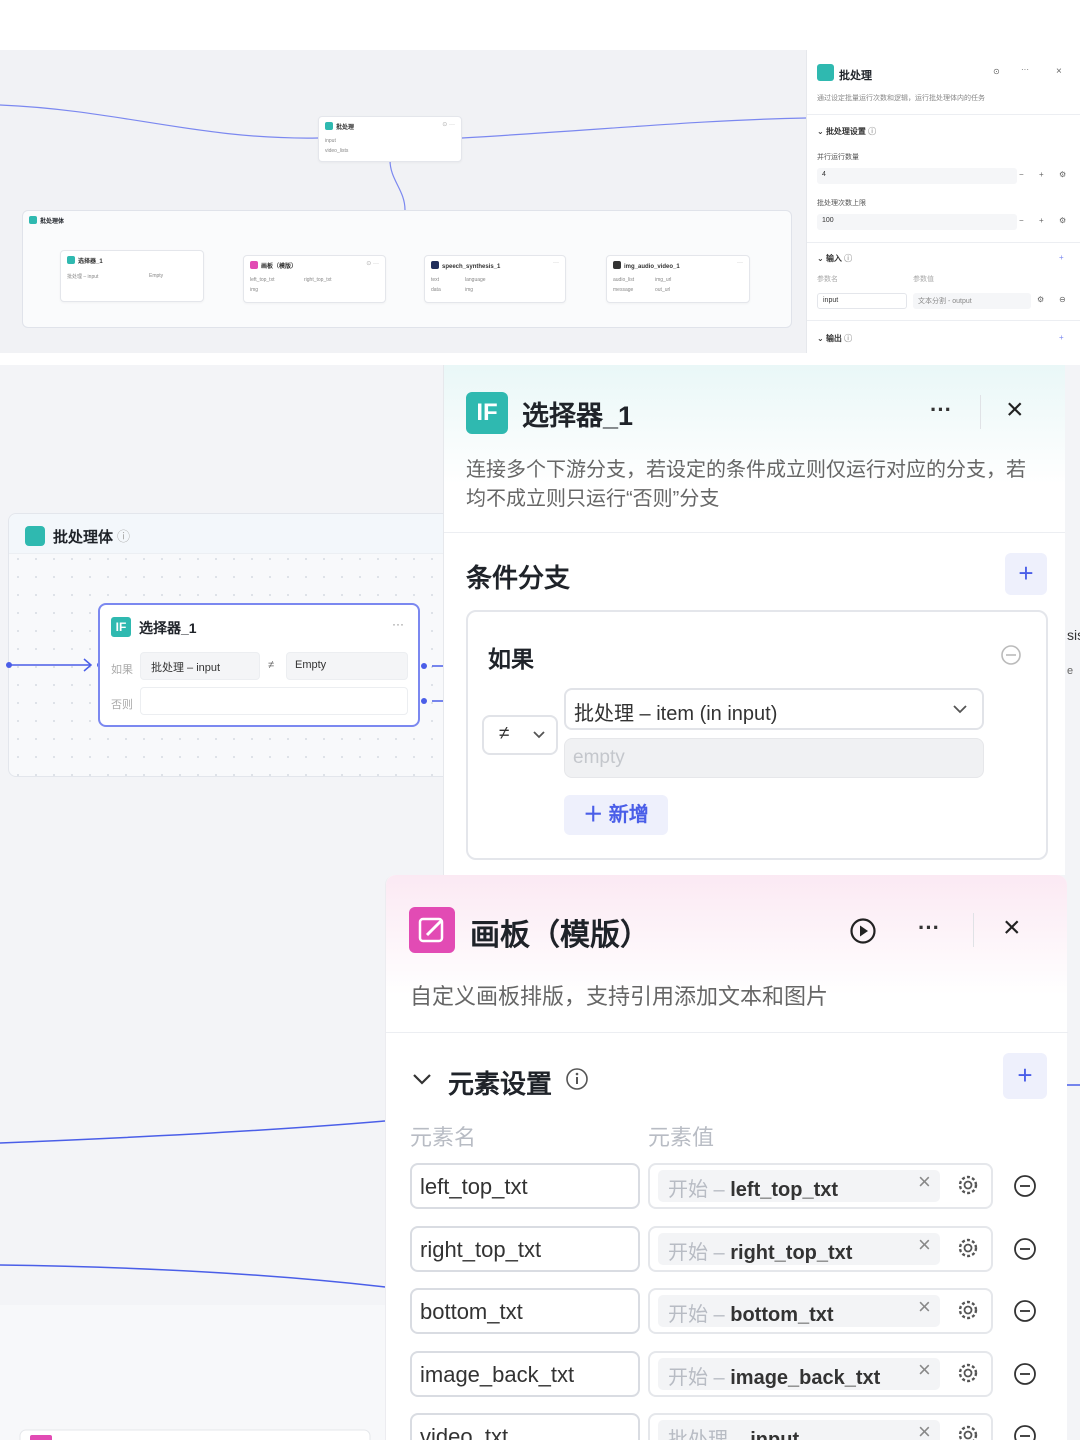 This screenshot has height=1440, width=1080. I want to click on element-name-input: left_top_txt, so click(525, 1186).